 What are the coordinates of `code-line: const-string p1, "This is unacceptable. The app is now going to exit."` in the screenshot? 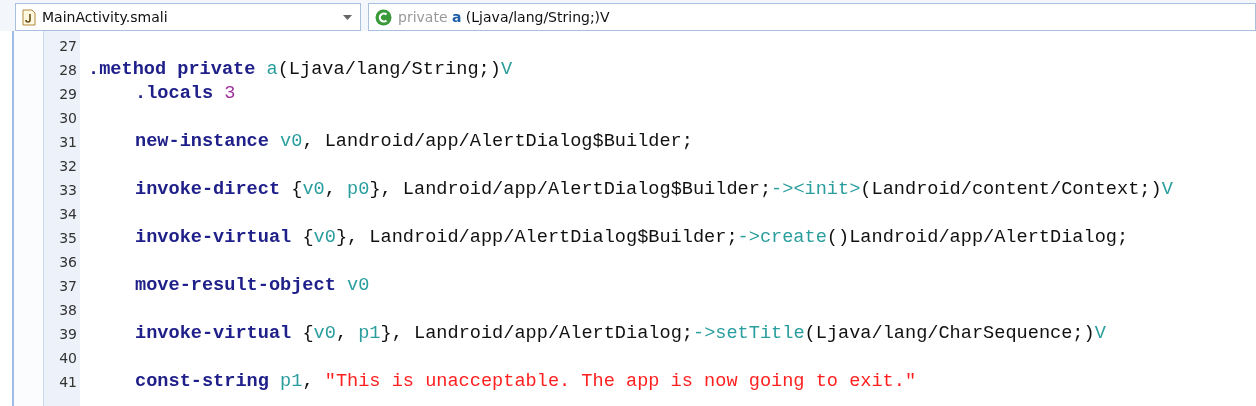 It's located at (526, 382).